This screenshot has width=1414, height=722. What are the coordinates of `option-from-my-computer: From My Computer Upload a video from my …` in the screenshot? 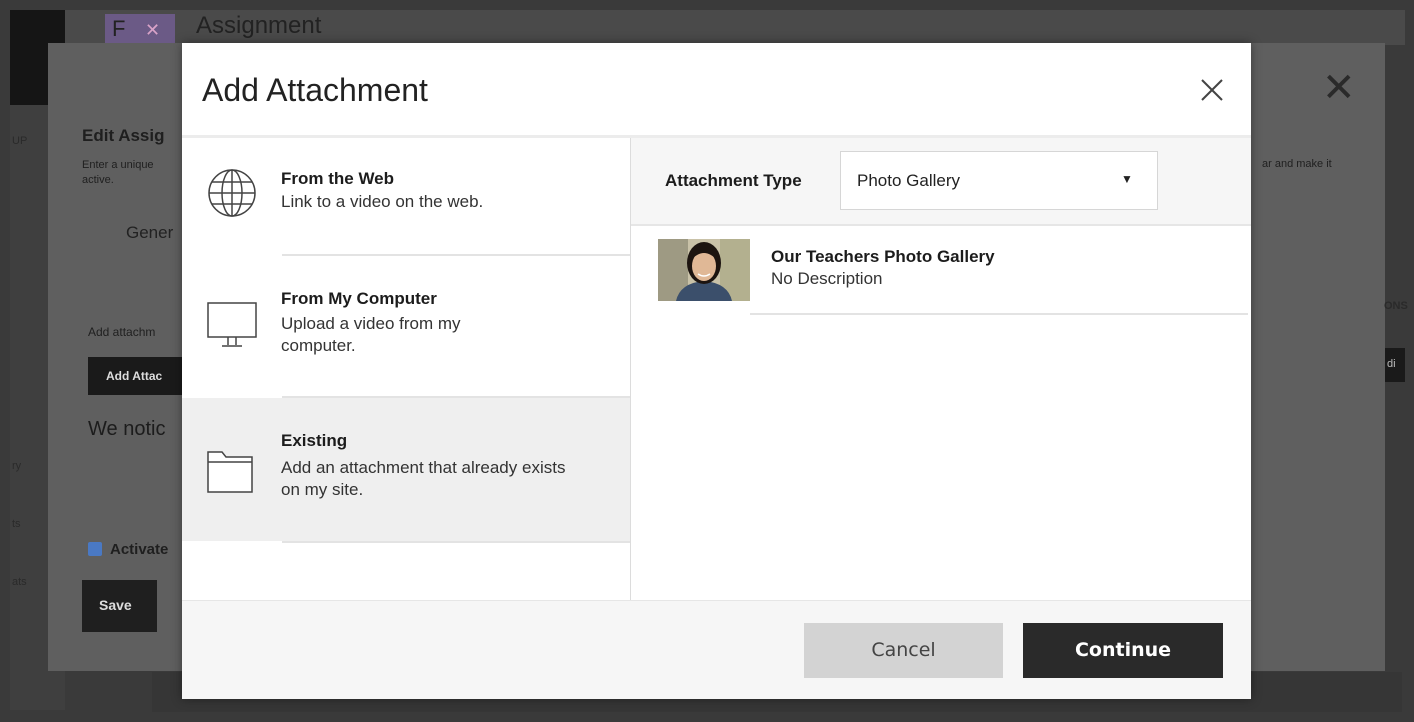 It's located at (406, 326).